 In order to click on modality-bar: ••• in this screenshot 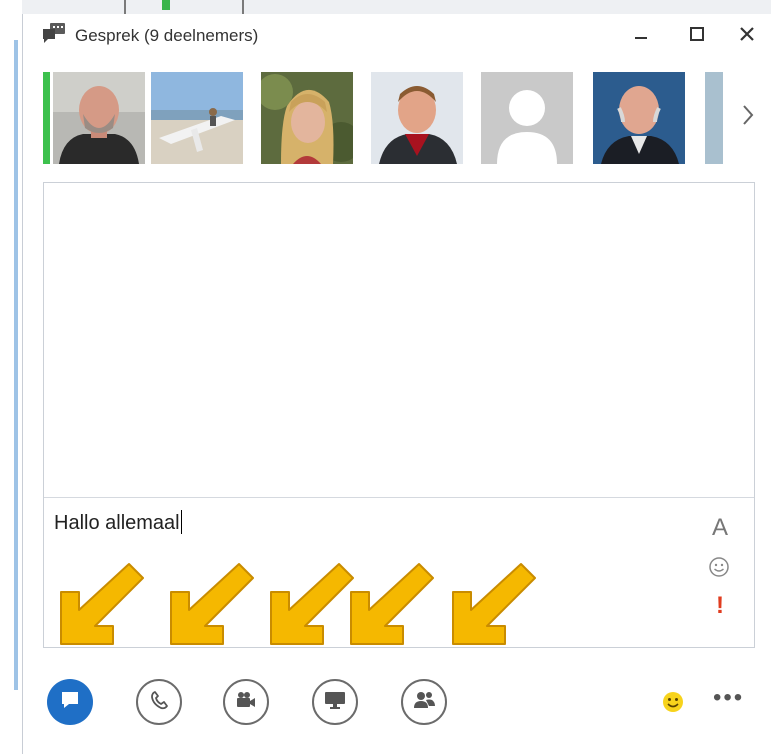, I will do `click(397, 709)`.